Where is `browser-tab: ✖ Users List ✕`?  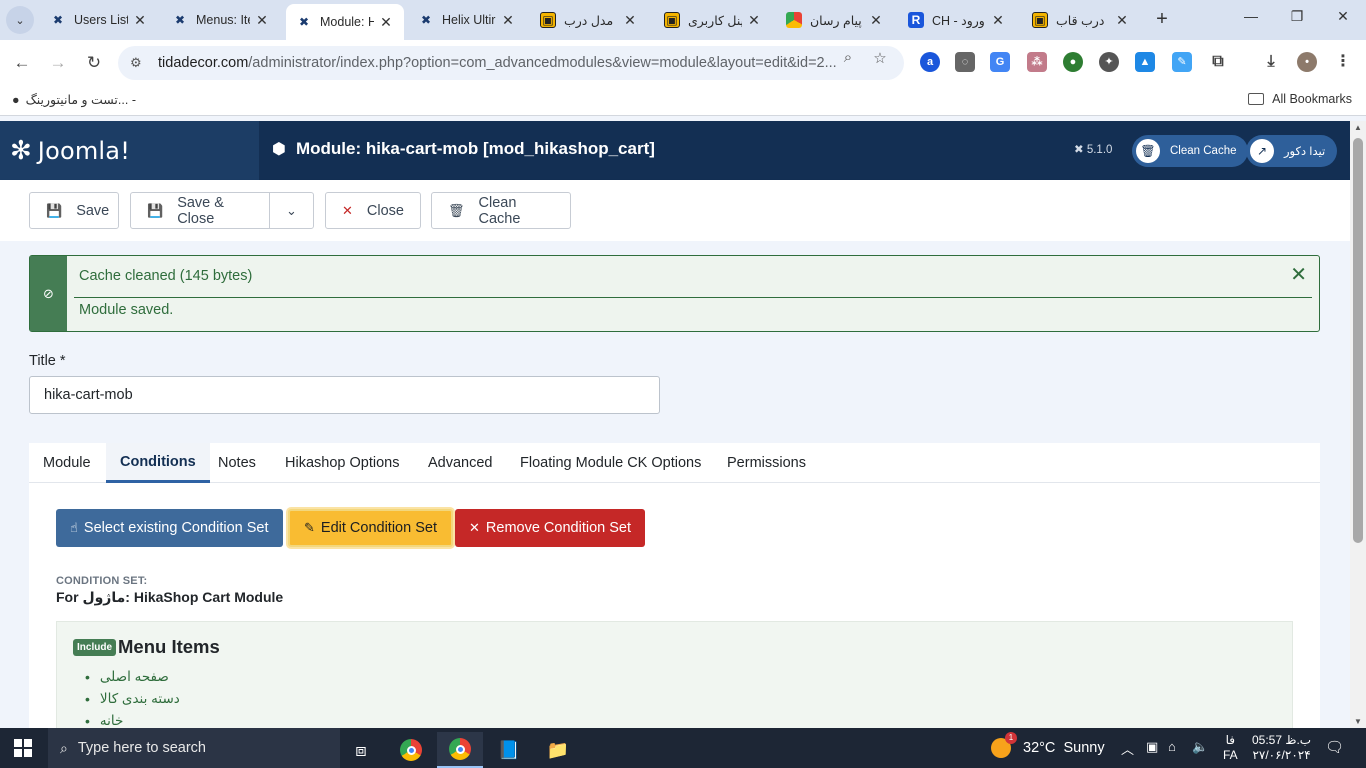
browser-tab: ✖ Users List ✕ is located at coordinates (99, 20).